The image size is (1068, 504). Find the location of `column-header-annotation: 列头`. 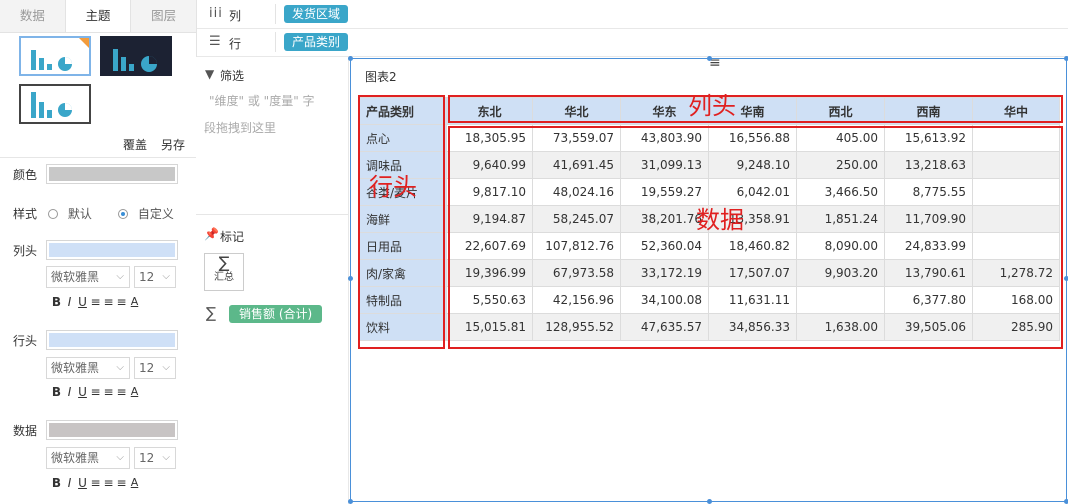

column-header-annotation: 列头 is located at coordinates (712, 106).